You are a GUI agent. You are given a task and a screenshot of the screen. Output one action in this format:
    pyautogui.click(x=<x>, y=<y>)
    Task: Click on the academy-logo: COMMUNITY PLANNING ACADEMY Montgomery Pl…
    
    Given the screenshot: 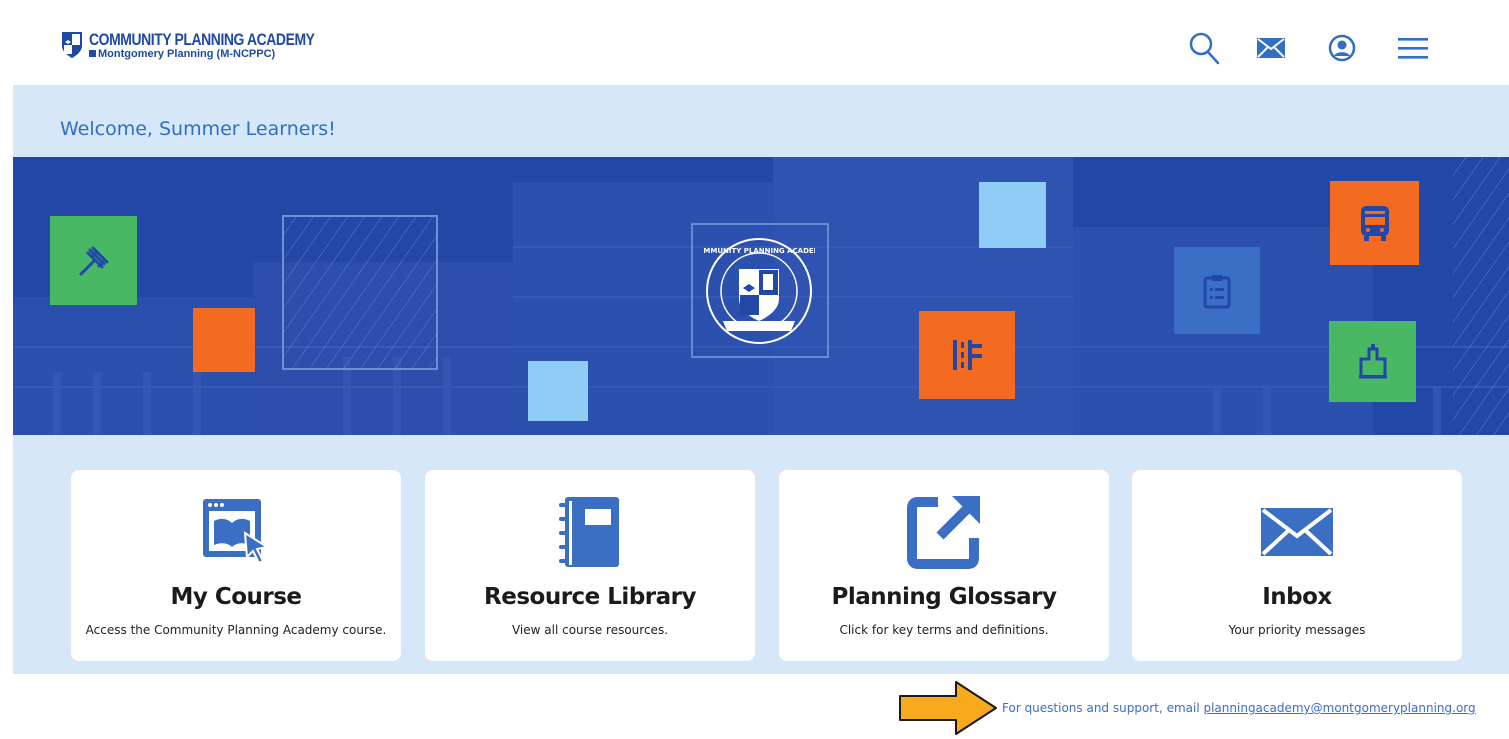 What is the action you would take?
    pyautogui.click(x=212, y=45)
    